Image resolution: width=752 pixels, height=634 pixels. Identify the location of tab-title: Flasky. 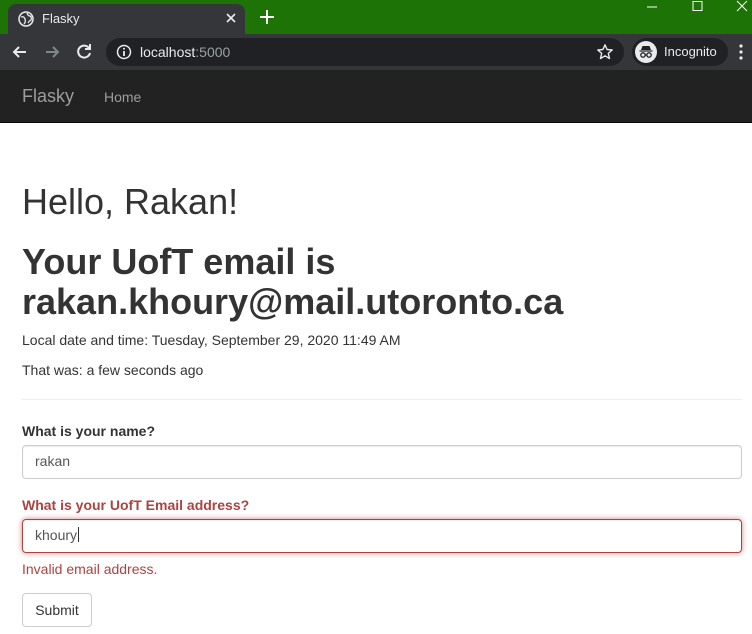
(61, 18).